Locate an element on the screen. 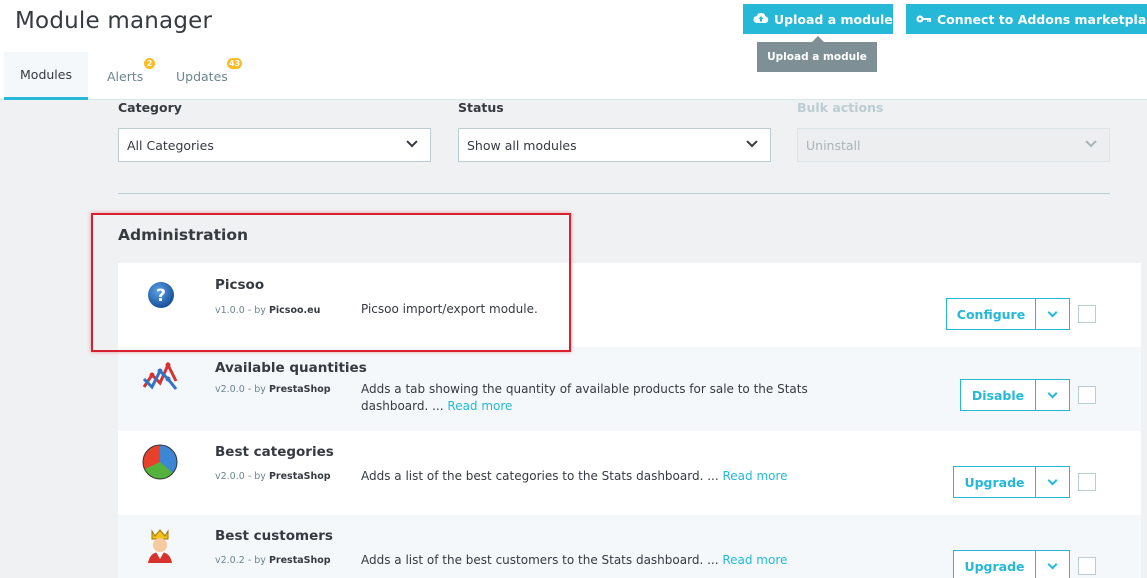  tab-modules: Modules is located at coordinates (46, 76).